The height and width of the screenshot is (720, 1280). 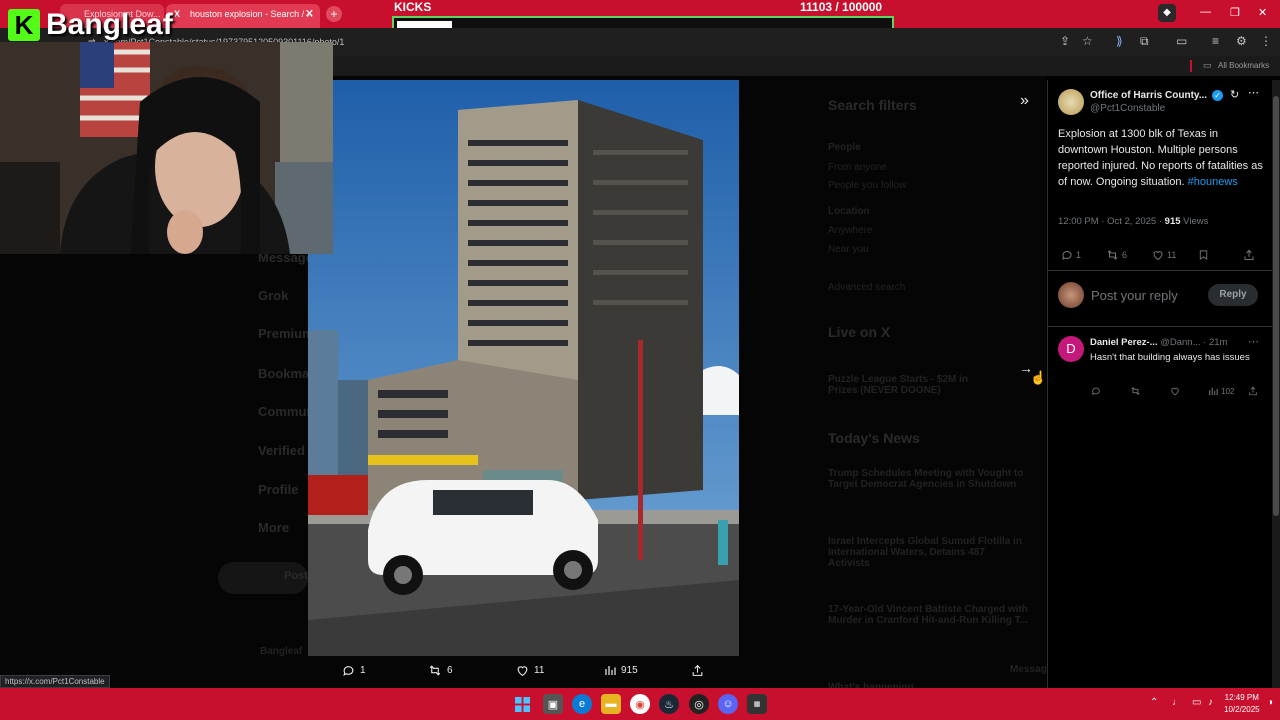 What do you see at coordinates (610, 670) in the screenshot?
I see `views-chart-icon` at bounding box center [610, 670].